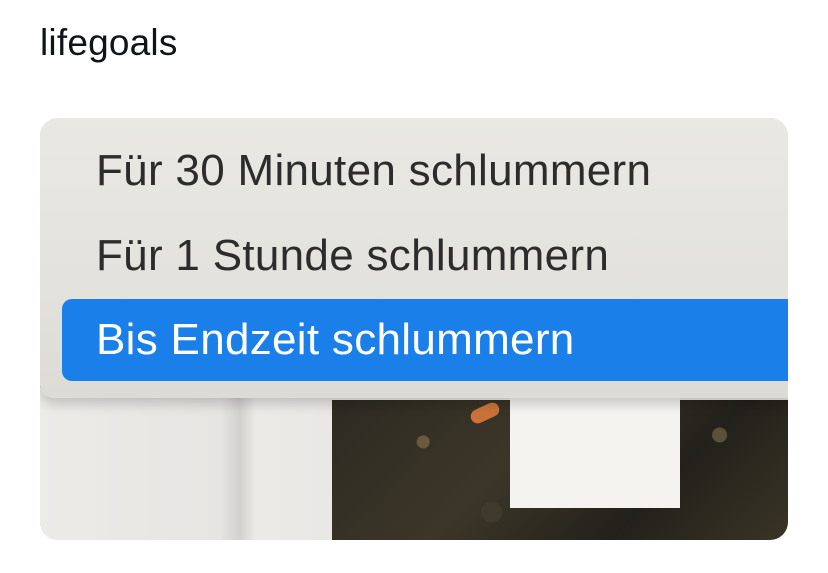 Image resolution: width=828 pixels, height=573 pixels. Describe the element at coordinates (352, 256) in the screenshot. I see `menu-item-snooze-1-hour: Für 1 Stunde schlummern` at that location.